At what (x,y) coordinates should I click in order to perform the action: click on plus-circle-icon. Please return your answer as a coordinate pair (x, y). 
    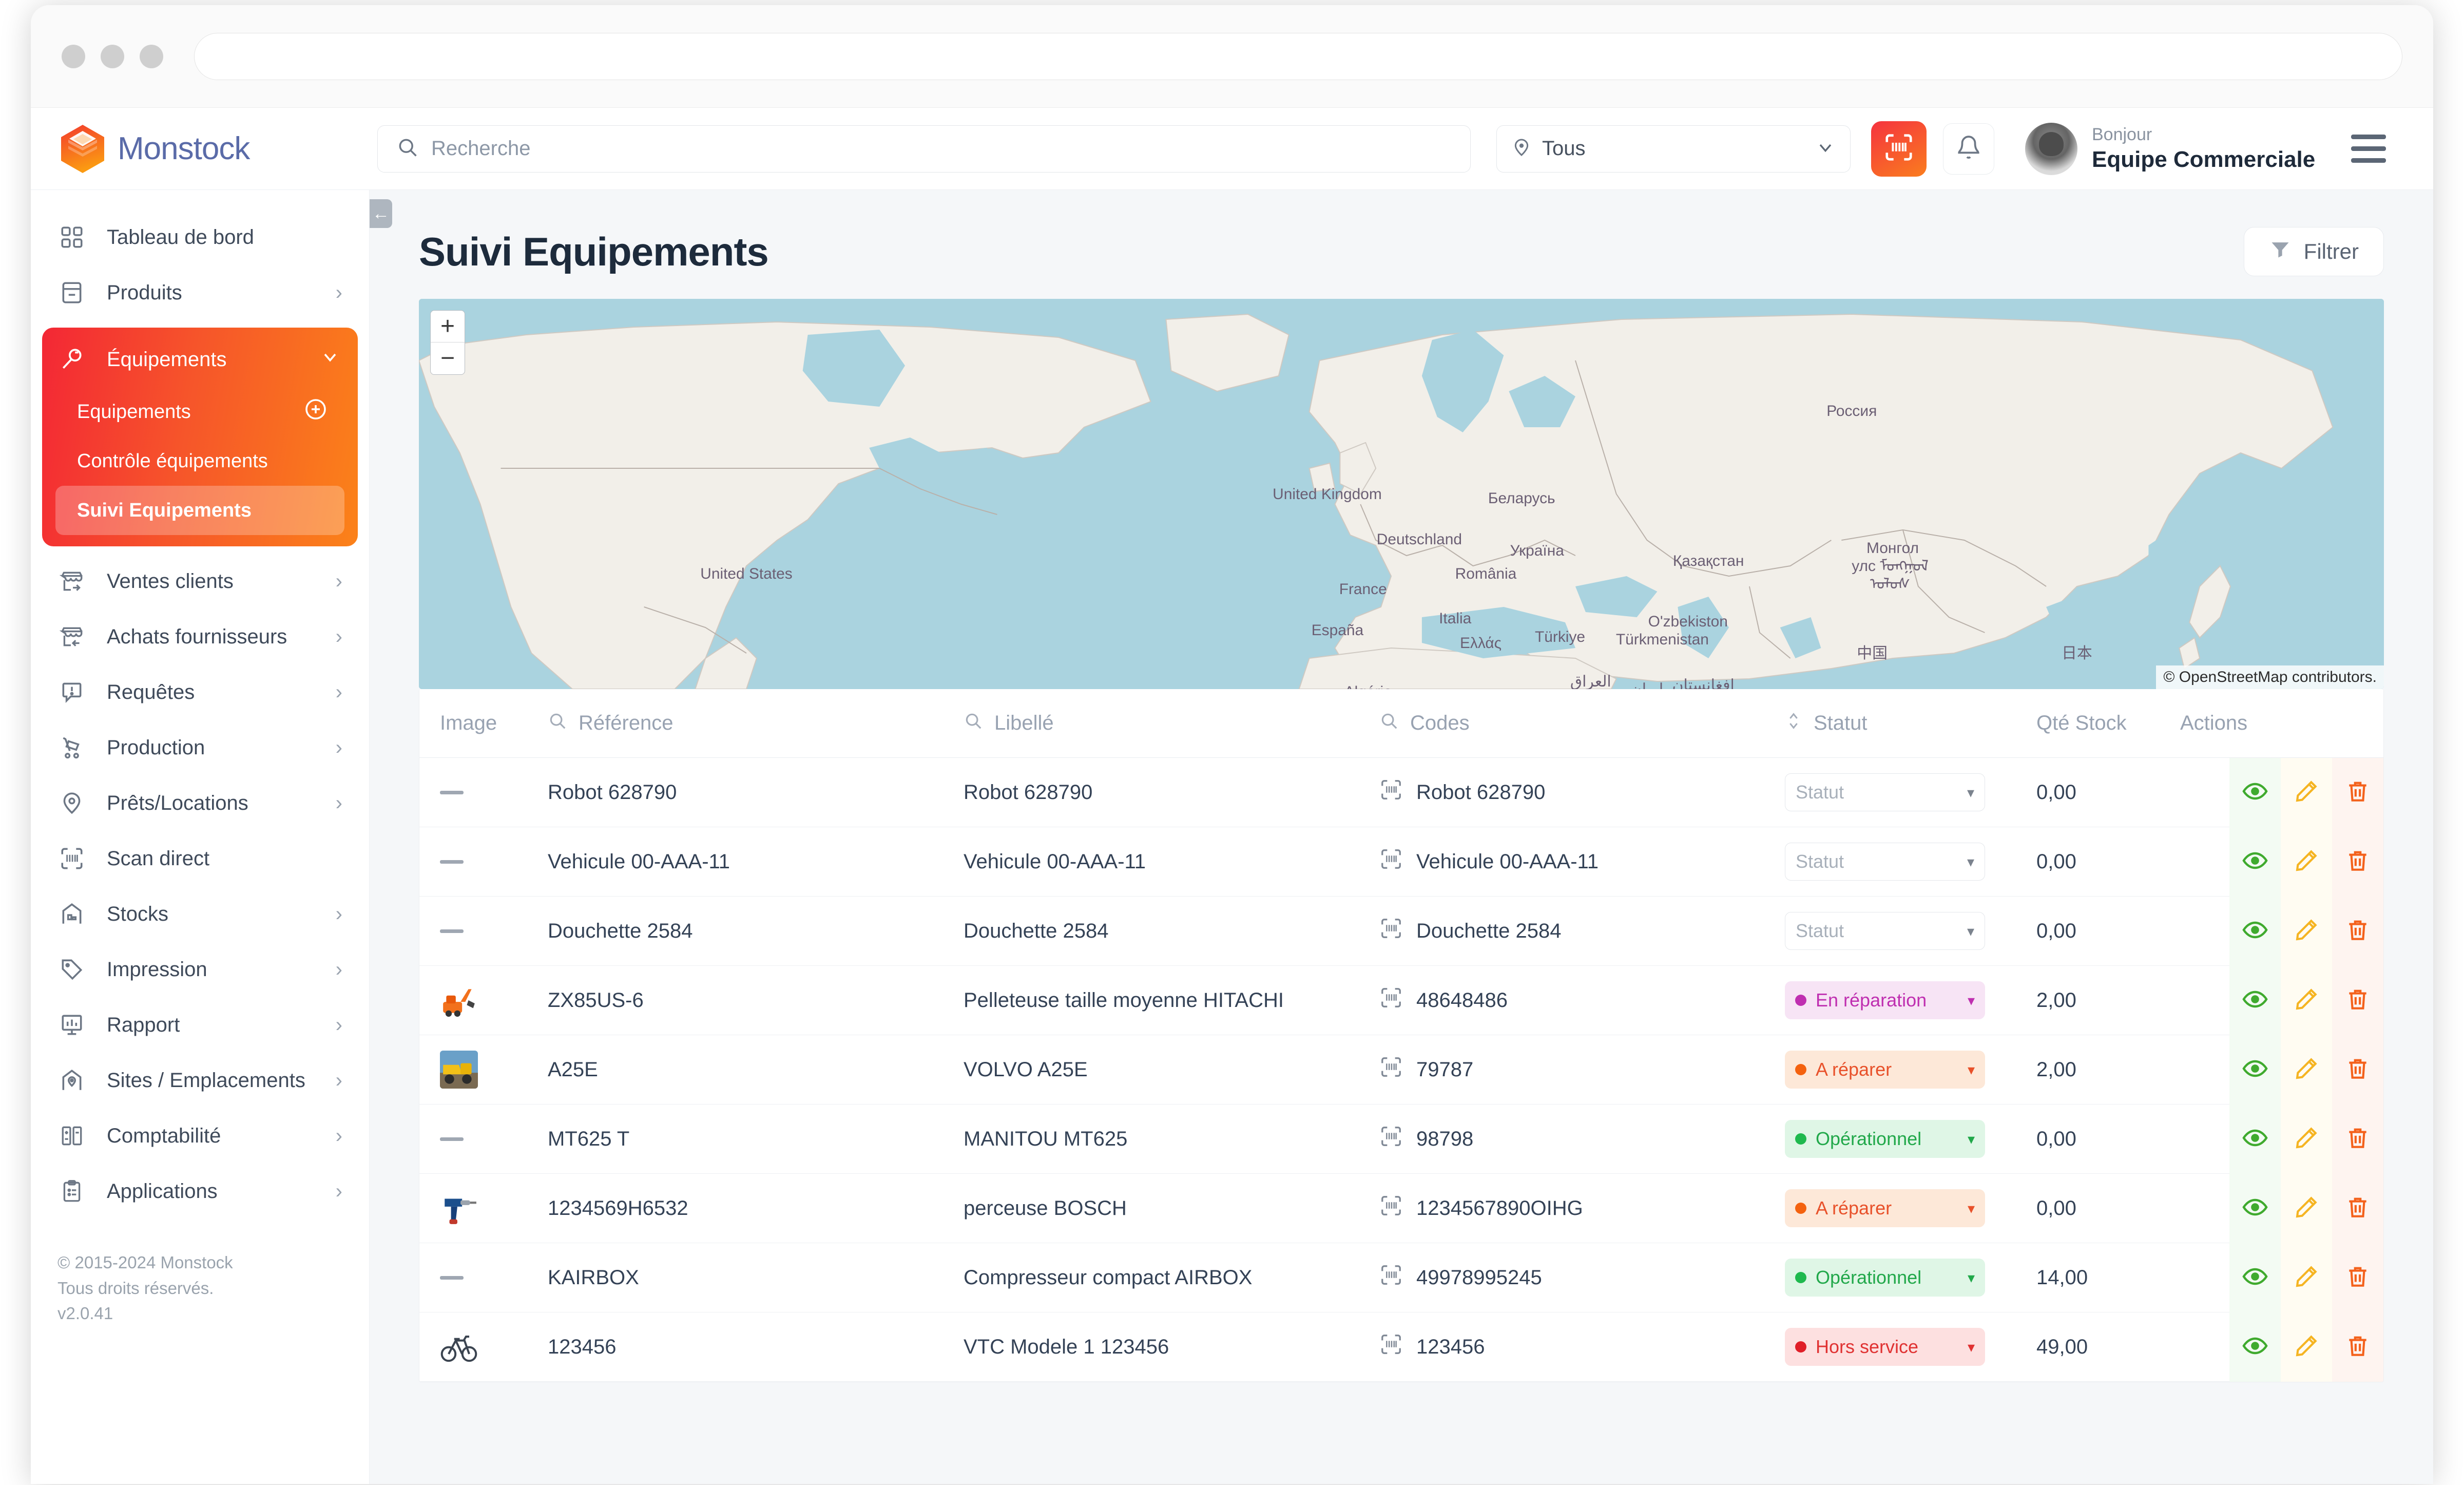
    Looking at the image, I should click on (315, 412).